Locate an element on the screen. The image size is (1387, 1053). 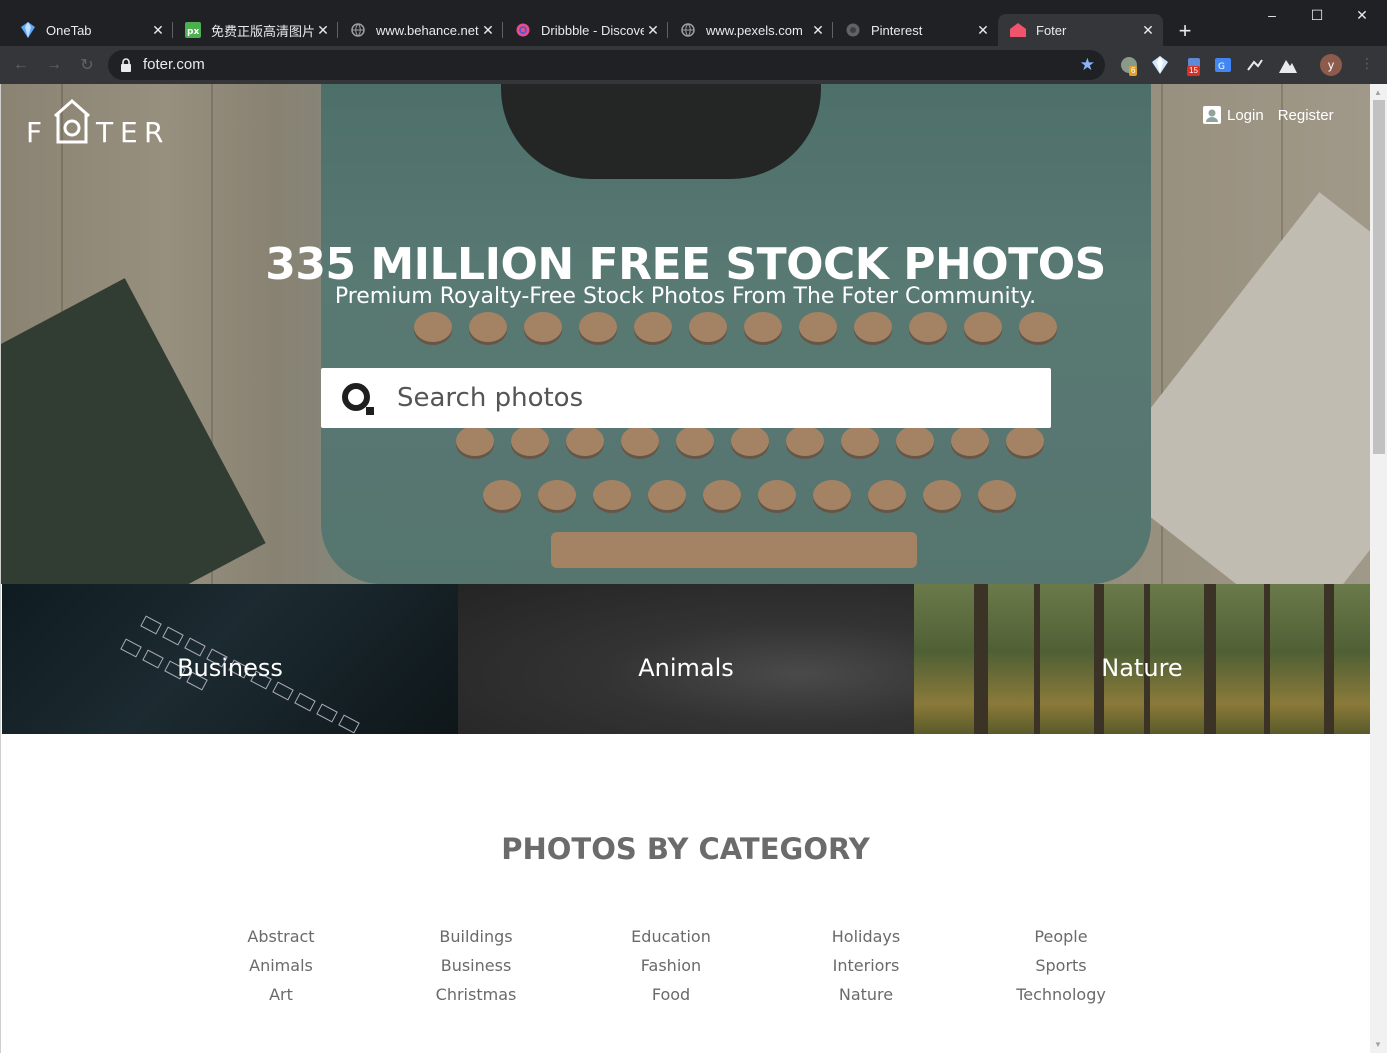
category-column: People Sports Technology is located at coordinates (1061, 965).